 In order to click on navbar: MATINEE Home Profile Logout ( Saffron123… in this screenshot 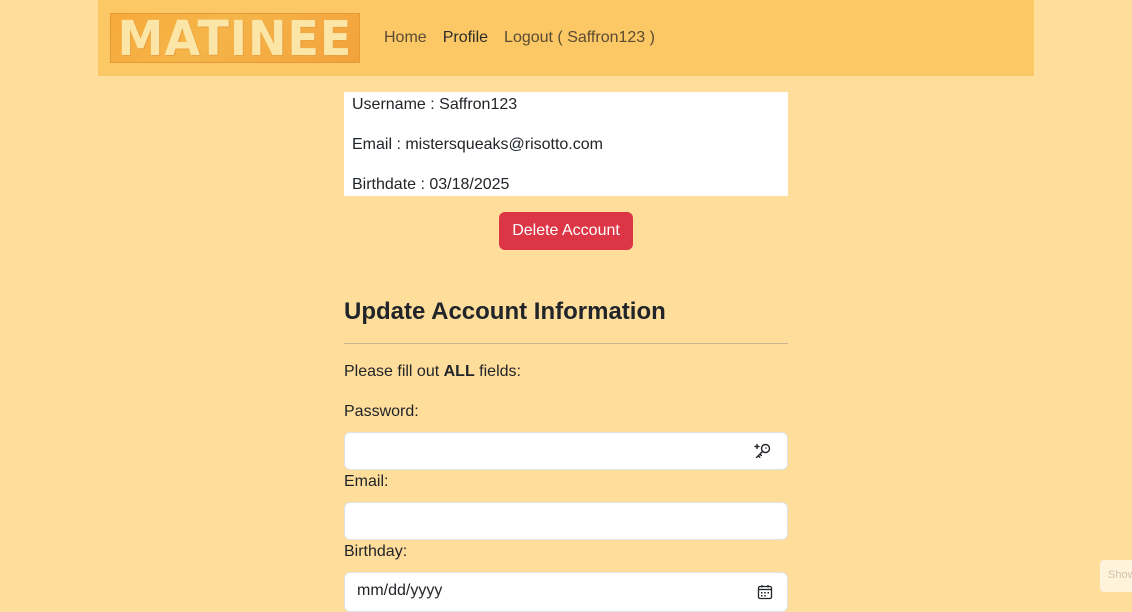, I will do `click(566, 38)`.